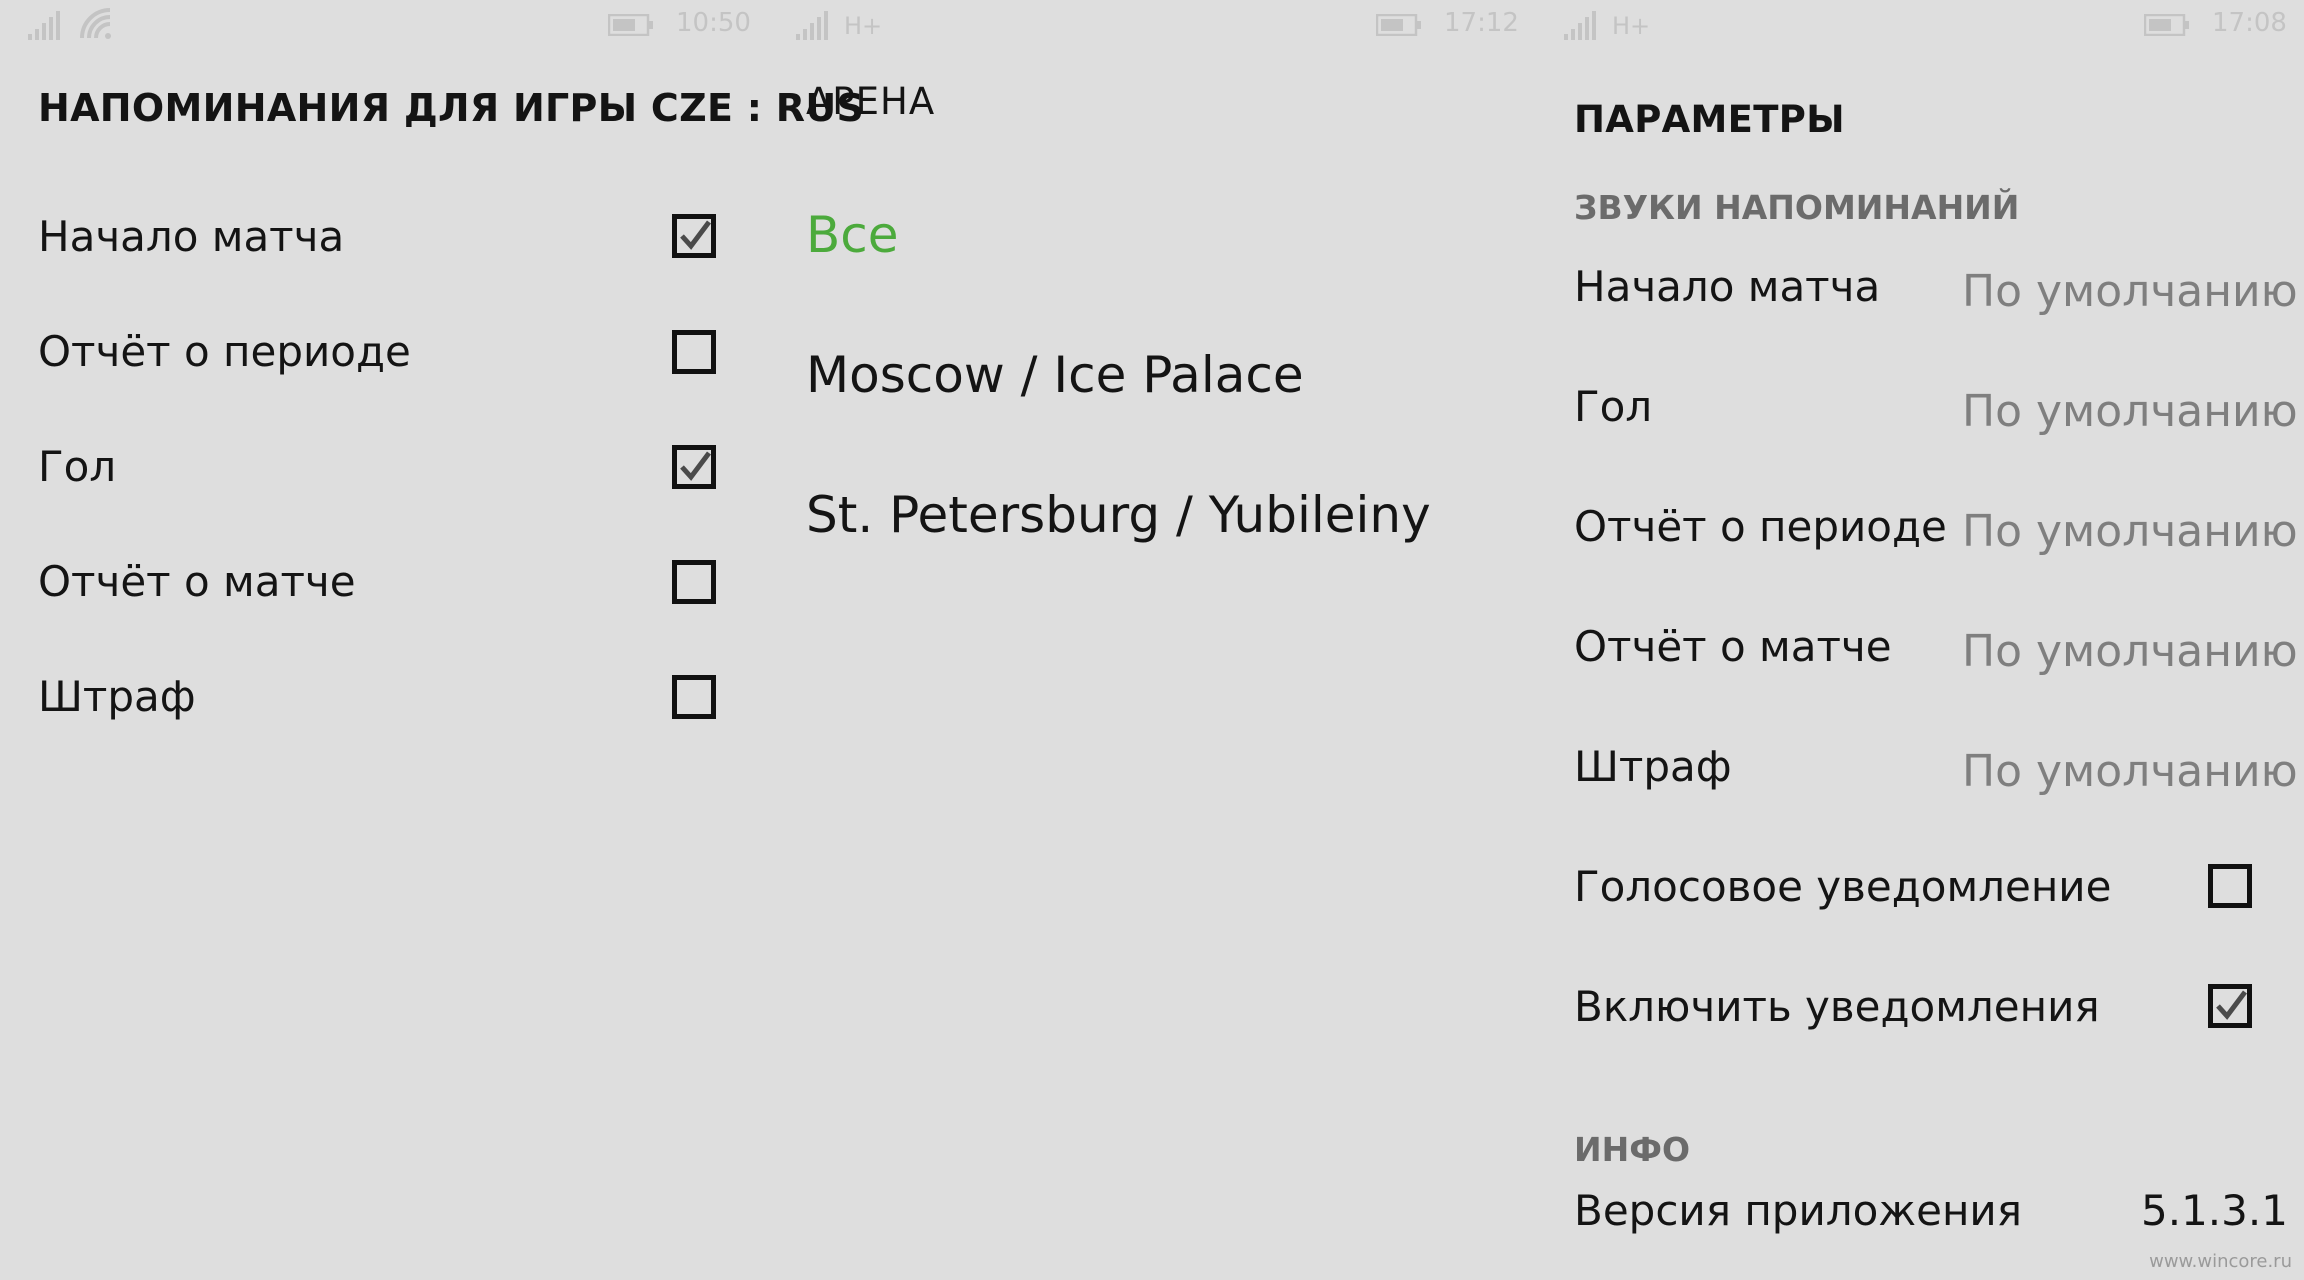 The width and height of the screenshot is (2304, 1280). I want to click on wifi-icon, so click(95, 23).